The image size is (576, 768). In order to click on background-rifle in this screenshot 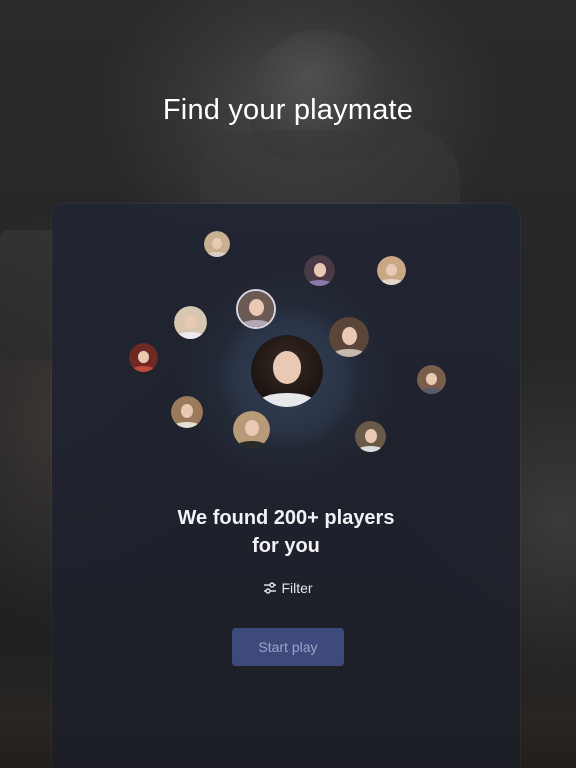, I will do `click(30, 295)`.